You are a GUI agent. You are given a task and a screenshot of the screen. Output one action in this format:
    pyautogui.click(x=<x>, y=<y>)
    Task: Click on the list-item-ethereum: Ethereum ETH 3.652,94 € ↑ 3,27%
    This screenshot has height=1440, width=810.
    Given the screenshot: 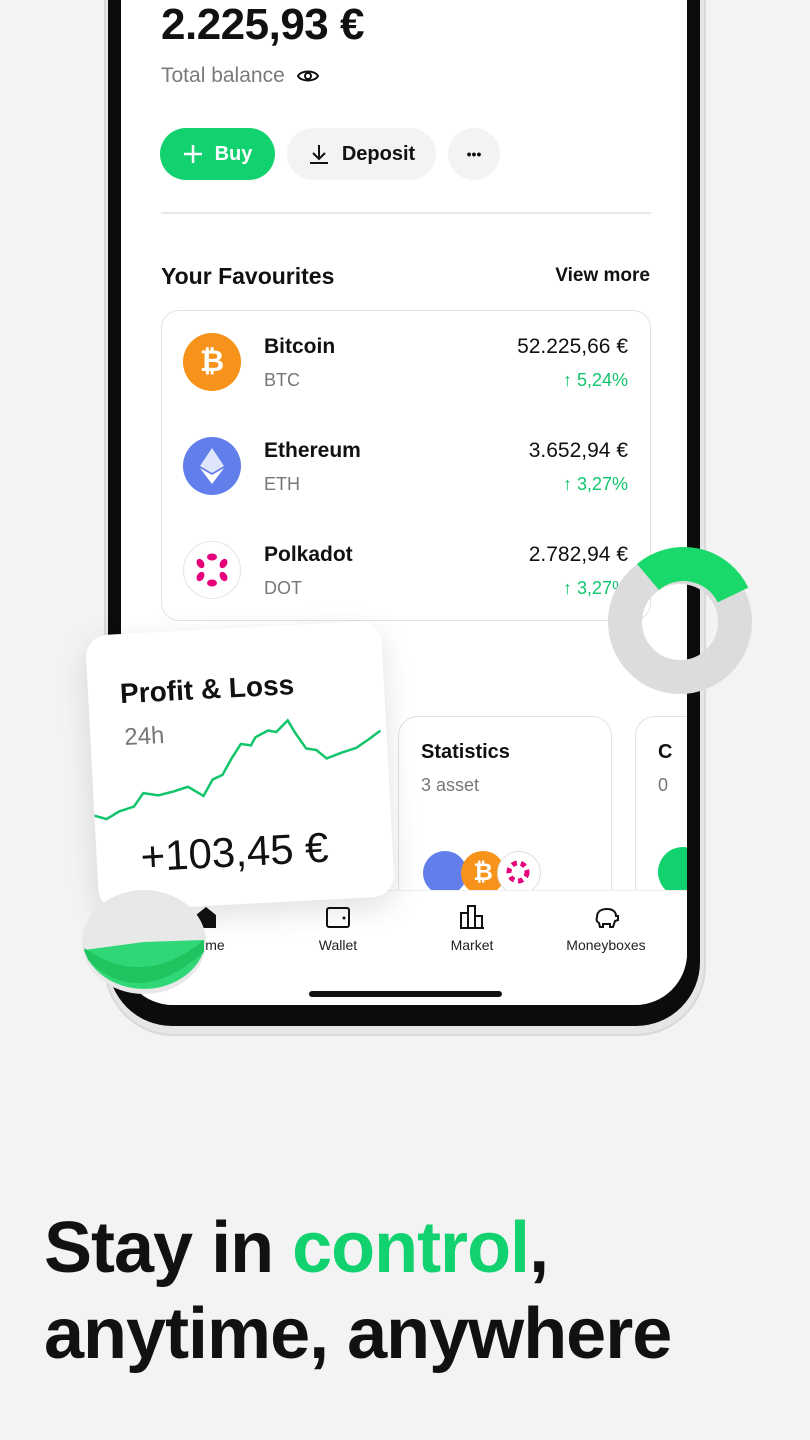 What is the action you would take?
    pyautogui.click(x=406, y=465)
    